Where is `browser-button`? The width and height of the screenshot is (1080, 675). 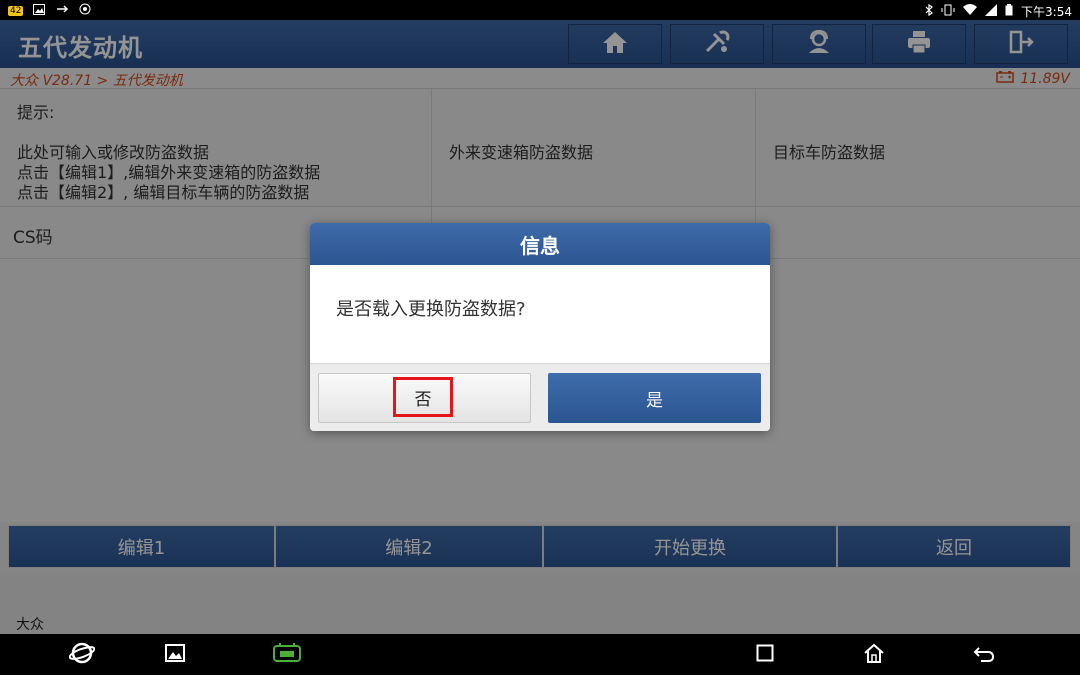 browser-button is located at coordinates (82, 655).